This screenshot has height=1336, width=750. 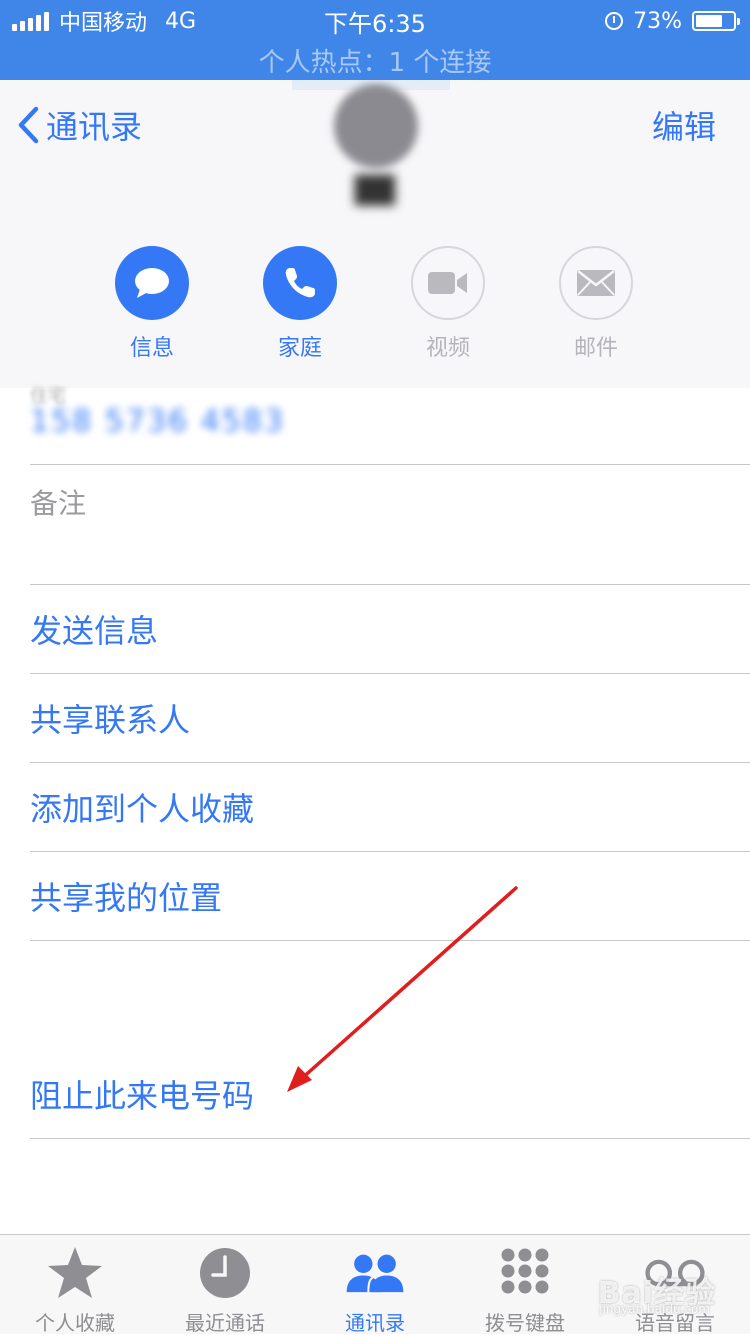 I want to click on tab-label: 个人收藏, so click(x=75, y=1323).